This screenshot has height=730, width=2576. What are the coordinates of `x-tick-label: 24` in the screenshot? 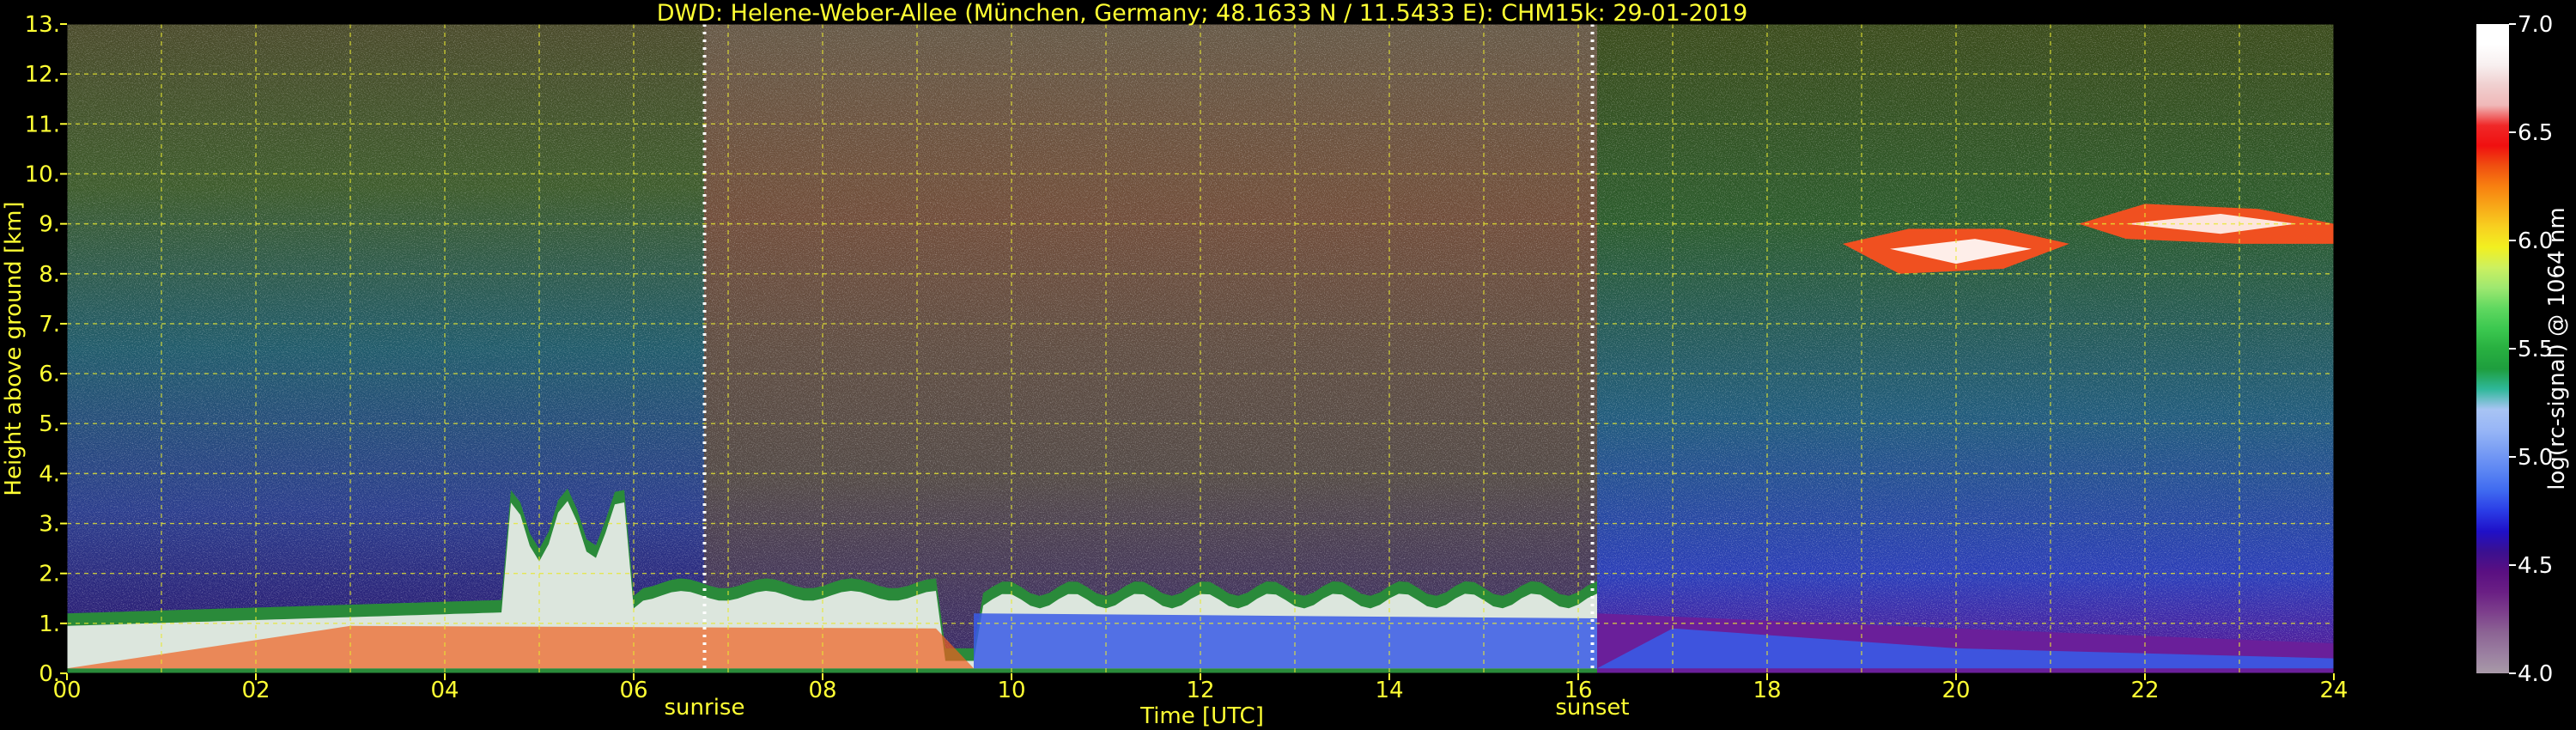 It's located at (2333, 690).